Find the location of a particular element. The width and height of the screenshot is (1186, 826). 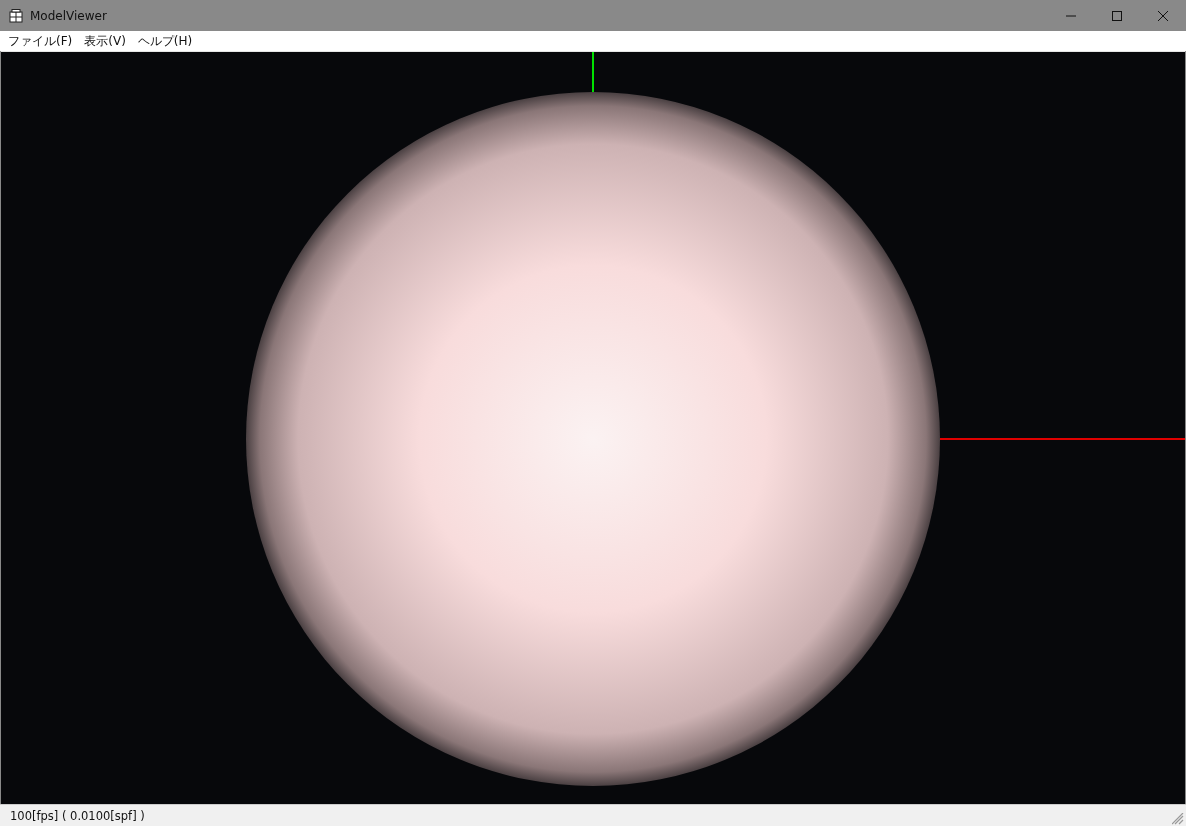

app-icon is located at coordinates (16, 15).